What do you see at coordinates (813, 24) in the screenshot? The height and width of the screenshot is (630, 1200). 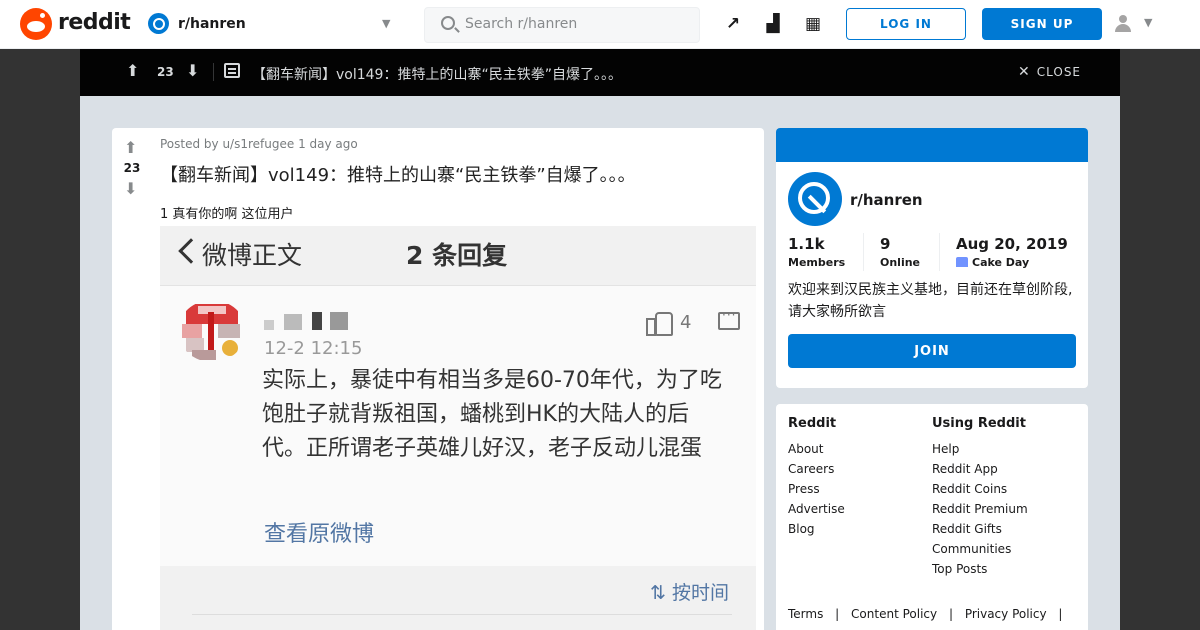 I see `coins-icon: ▦` at bounding box center [813, 24].